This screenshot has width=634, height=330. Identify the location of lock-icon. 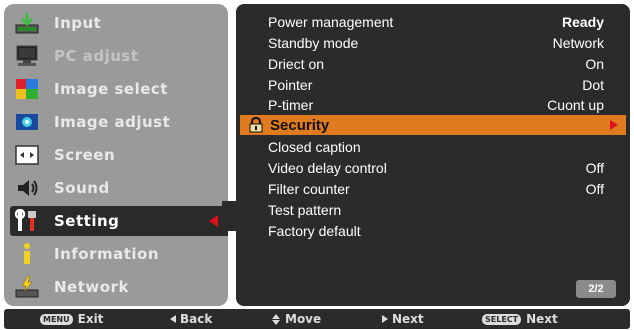
(256, 127).